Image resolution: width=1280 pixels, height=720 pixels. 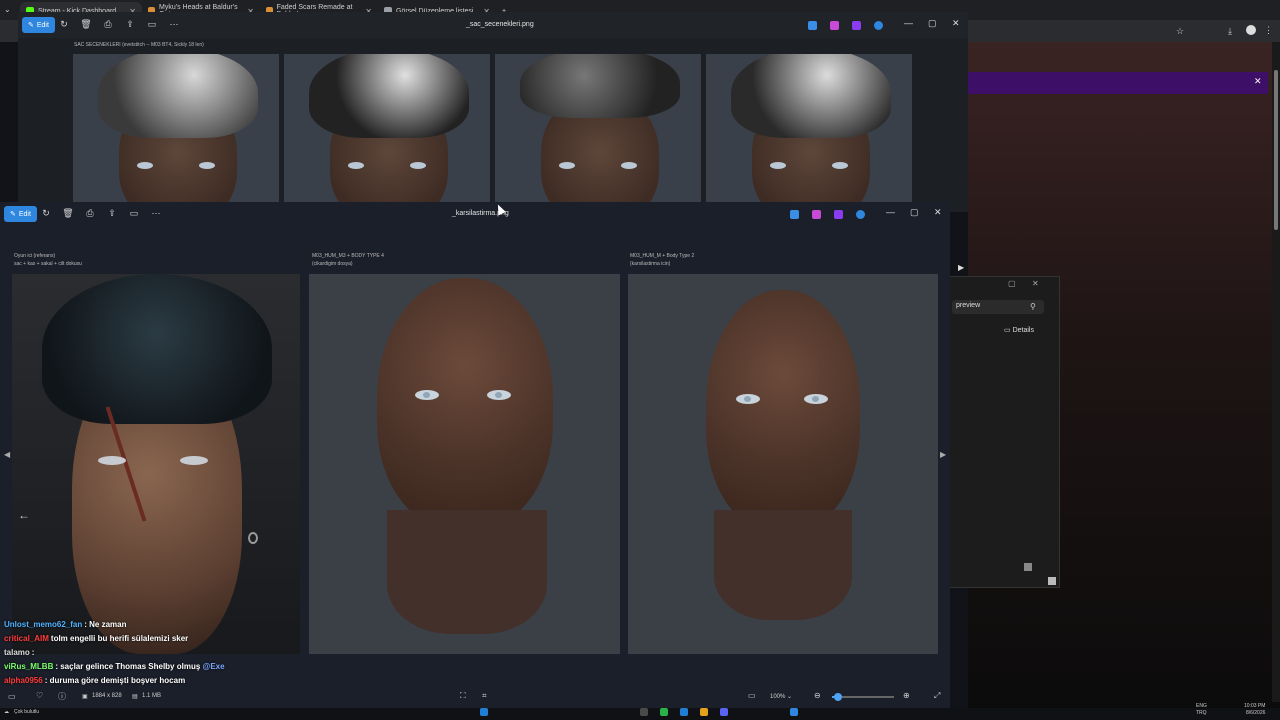 I want to click on earring, so click(x=253, y=538).